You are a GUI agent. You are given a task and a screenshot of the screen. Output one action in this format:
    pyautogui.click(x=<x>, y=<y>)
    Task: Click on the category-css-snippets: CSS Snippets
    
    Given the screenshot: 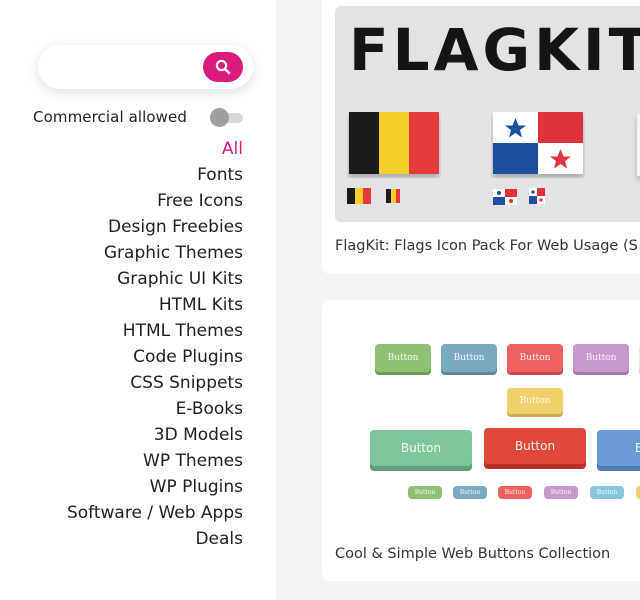 What is the action you would take?
    pyautogui.click(x=133, y=383)
    